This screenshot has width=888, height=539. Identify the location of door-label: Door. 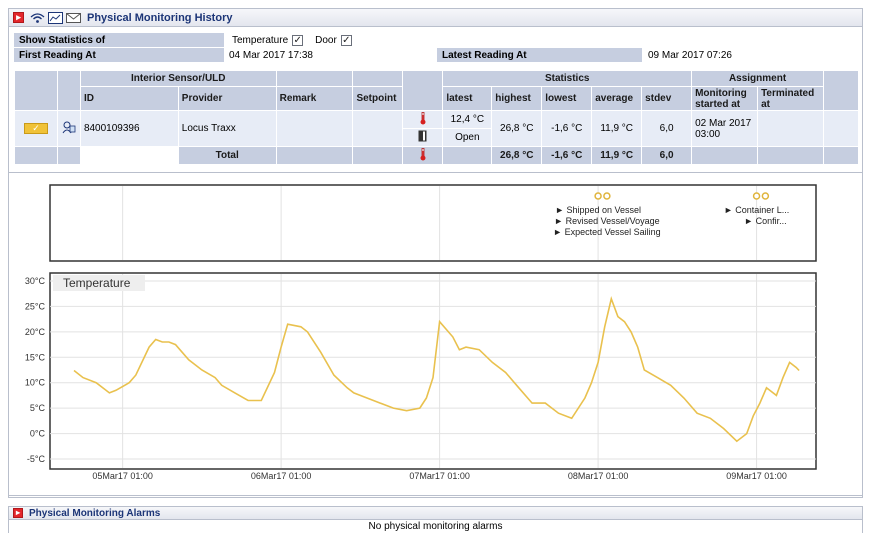
(326, 40).